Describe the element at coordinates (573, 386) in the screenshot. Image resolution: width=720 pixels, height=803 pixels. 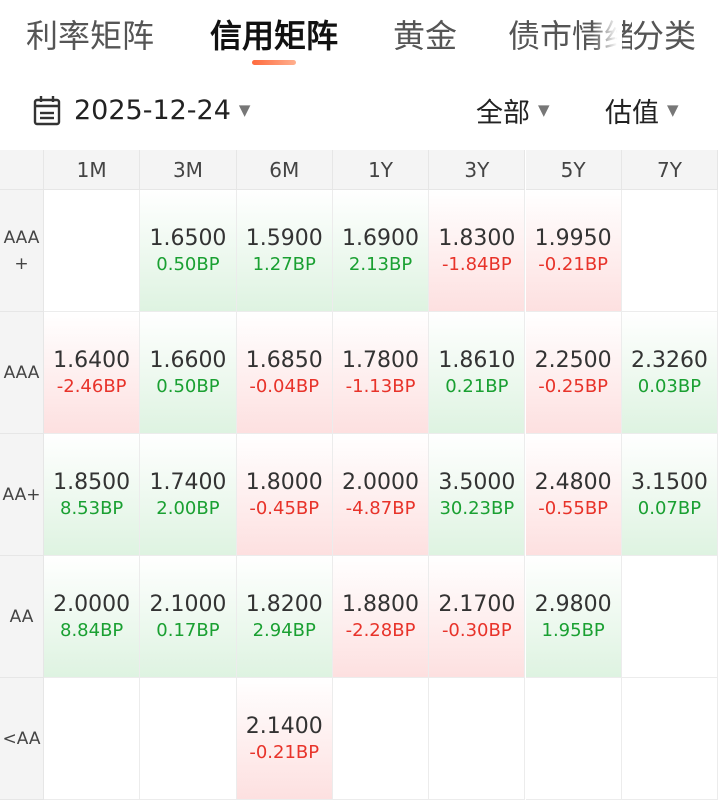
I see `bp-change: -0.25BP` at that location.